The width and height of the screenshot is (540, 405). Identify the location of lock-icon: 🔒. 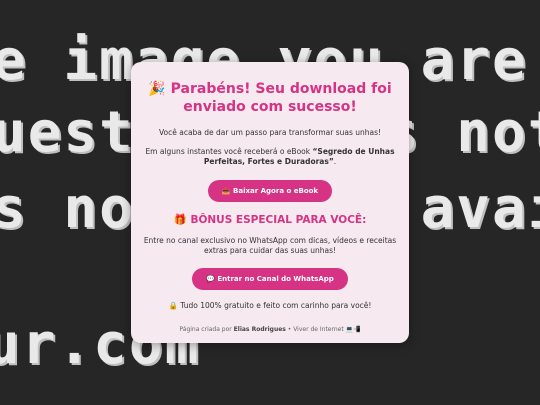
(173, 305).